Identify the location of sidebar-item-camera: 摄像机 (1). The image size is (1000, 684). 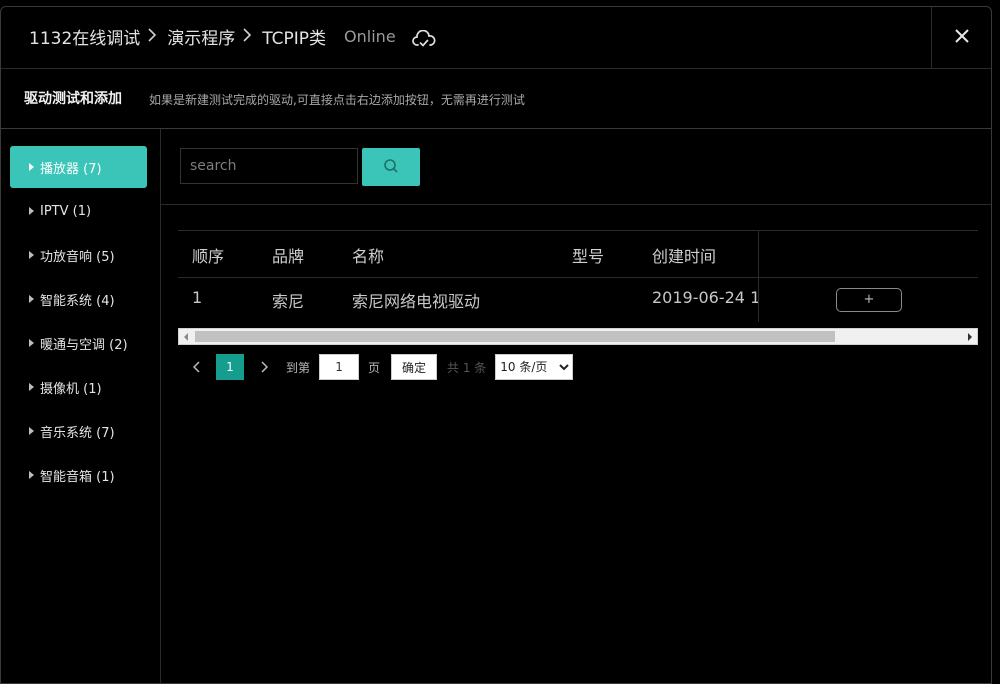
(78, 387).